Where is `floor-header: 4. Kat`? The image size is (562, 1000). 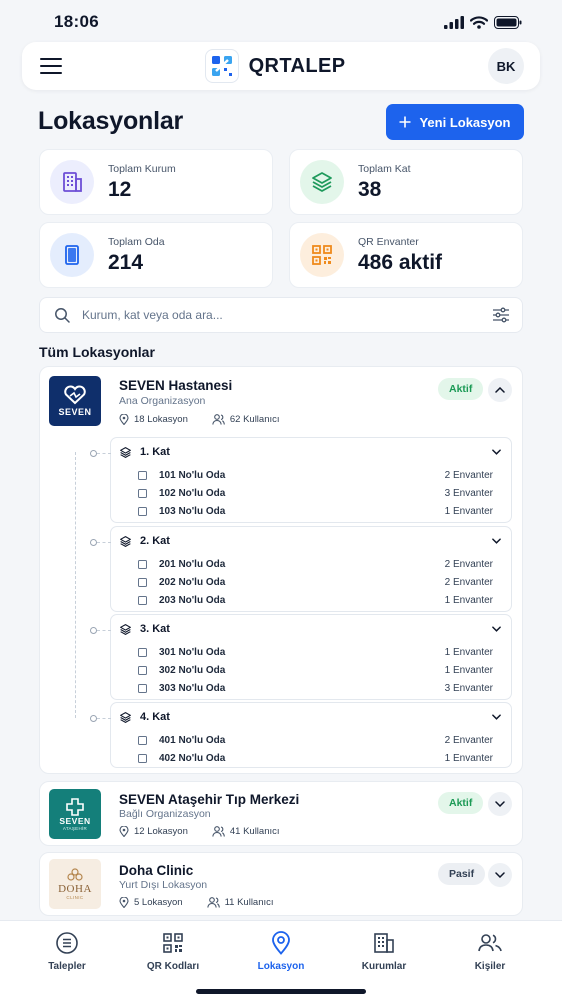
floor-header: 4. Kat is located at coordinates (311, 717).